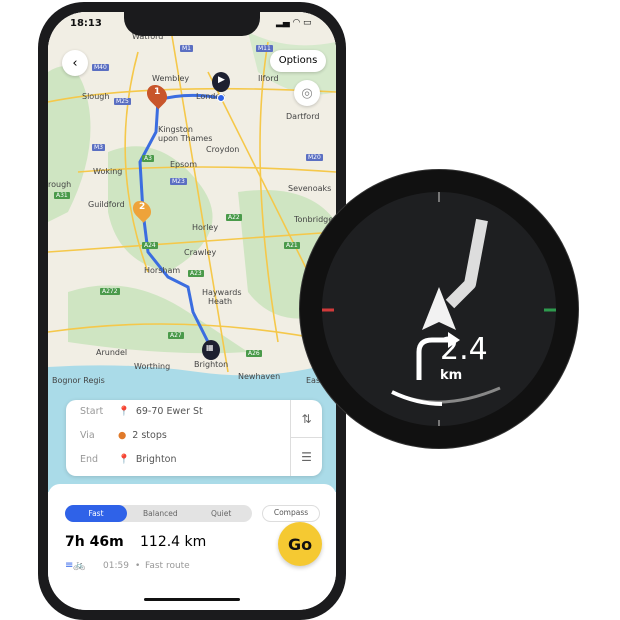  What do you see at coordinates (220, 301) in the screenshot?
I see `place-label: Heath` at bounding box center [220, 301].